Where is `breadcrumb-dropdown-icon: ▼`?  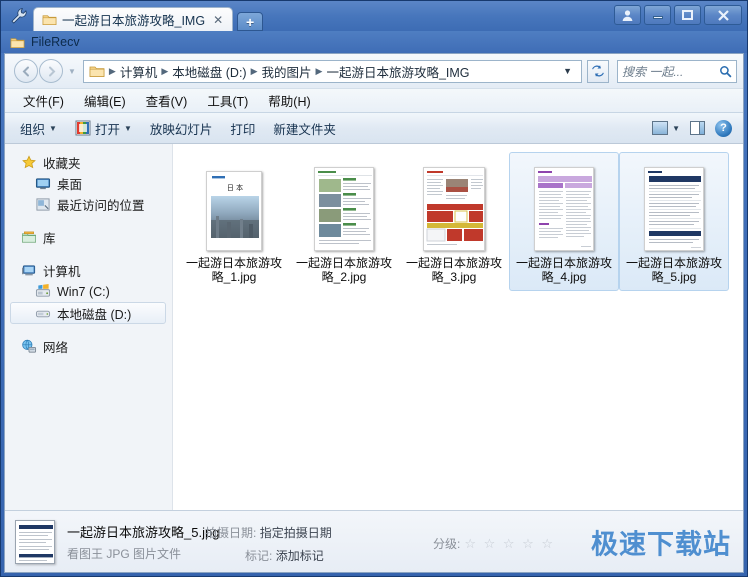
breadcrumb-dropdown-icon: ▼ is located at coordinates (569, 71).